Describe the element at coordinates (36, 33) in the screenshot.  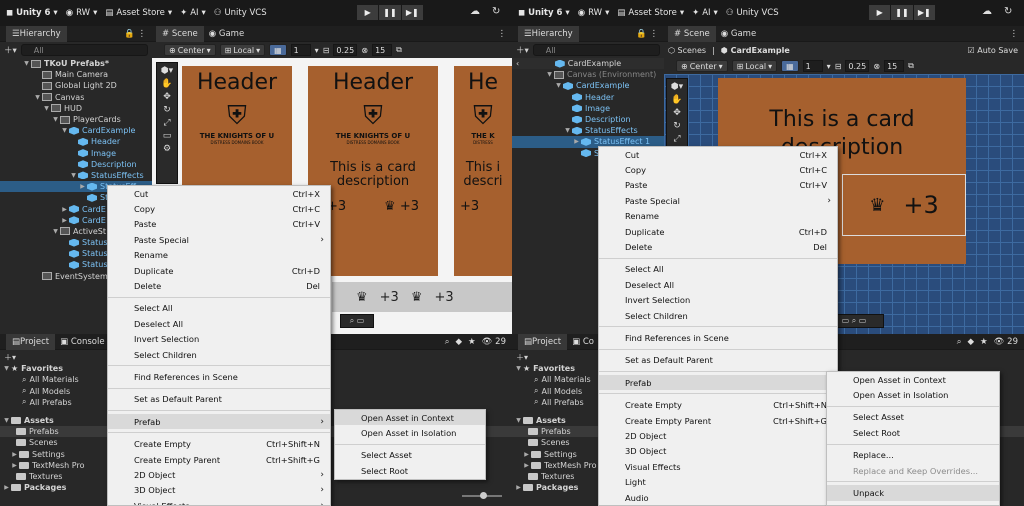
I see `hierarchy-tab: ☰ Hierarchy` at that location.